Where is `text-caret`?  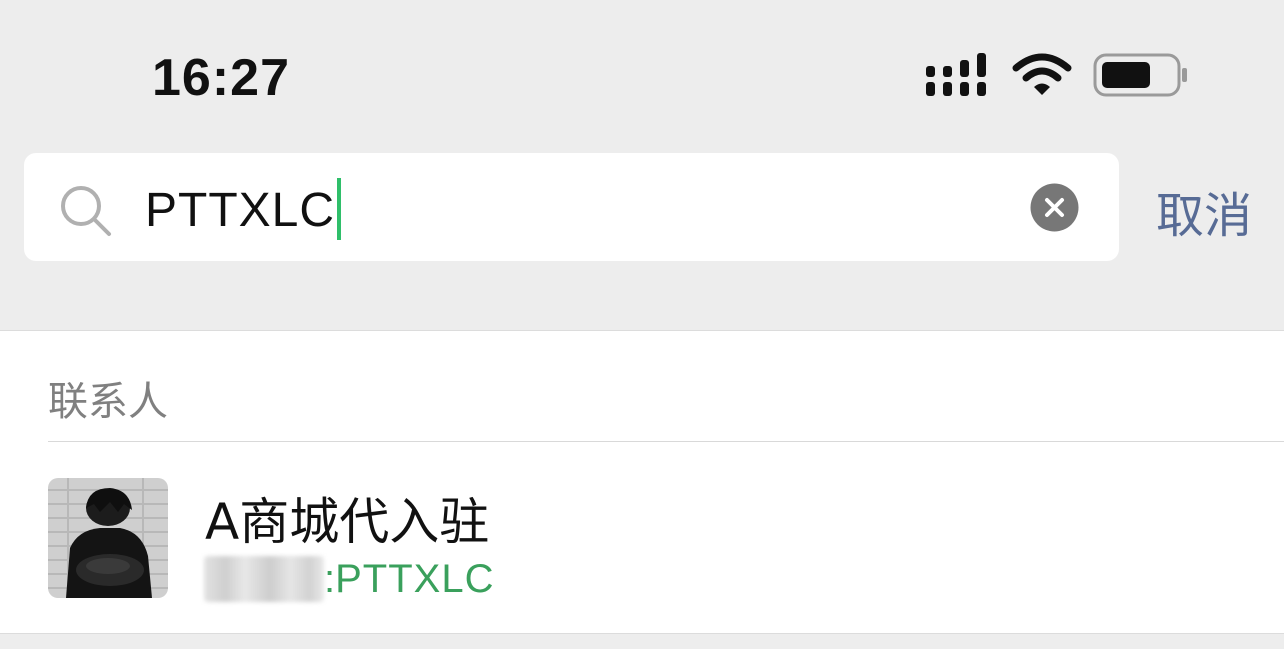
text-caret is located at coordinates (339, 209).